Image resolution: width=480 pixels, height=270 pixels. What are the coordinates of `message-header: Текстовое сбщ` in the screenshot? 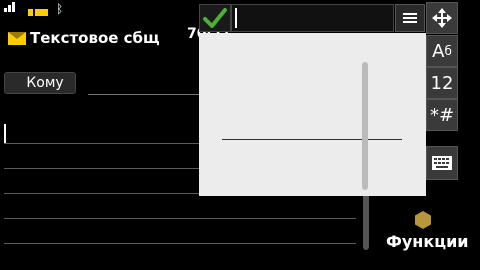 It's located at (84, 38).